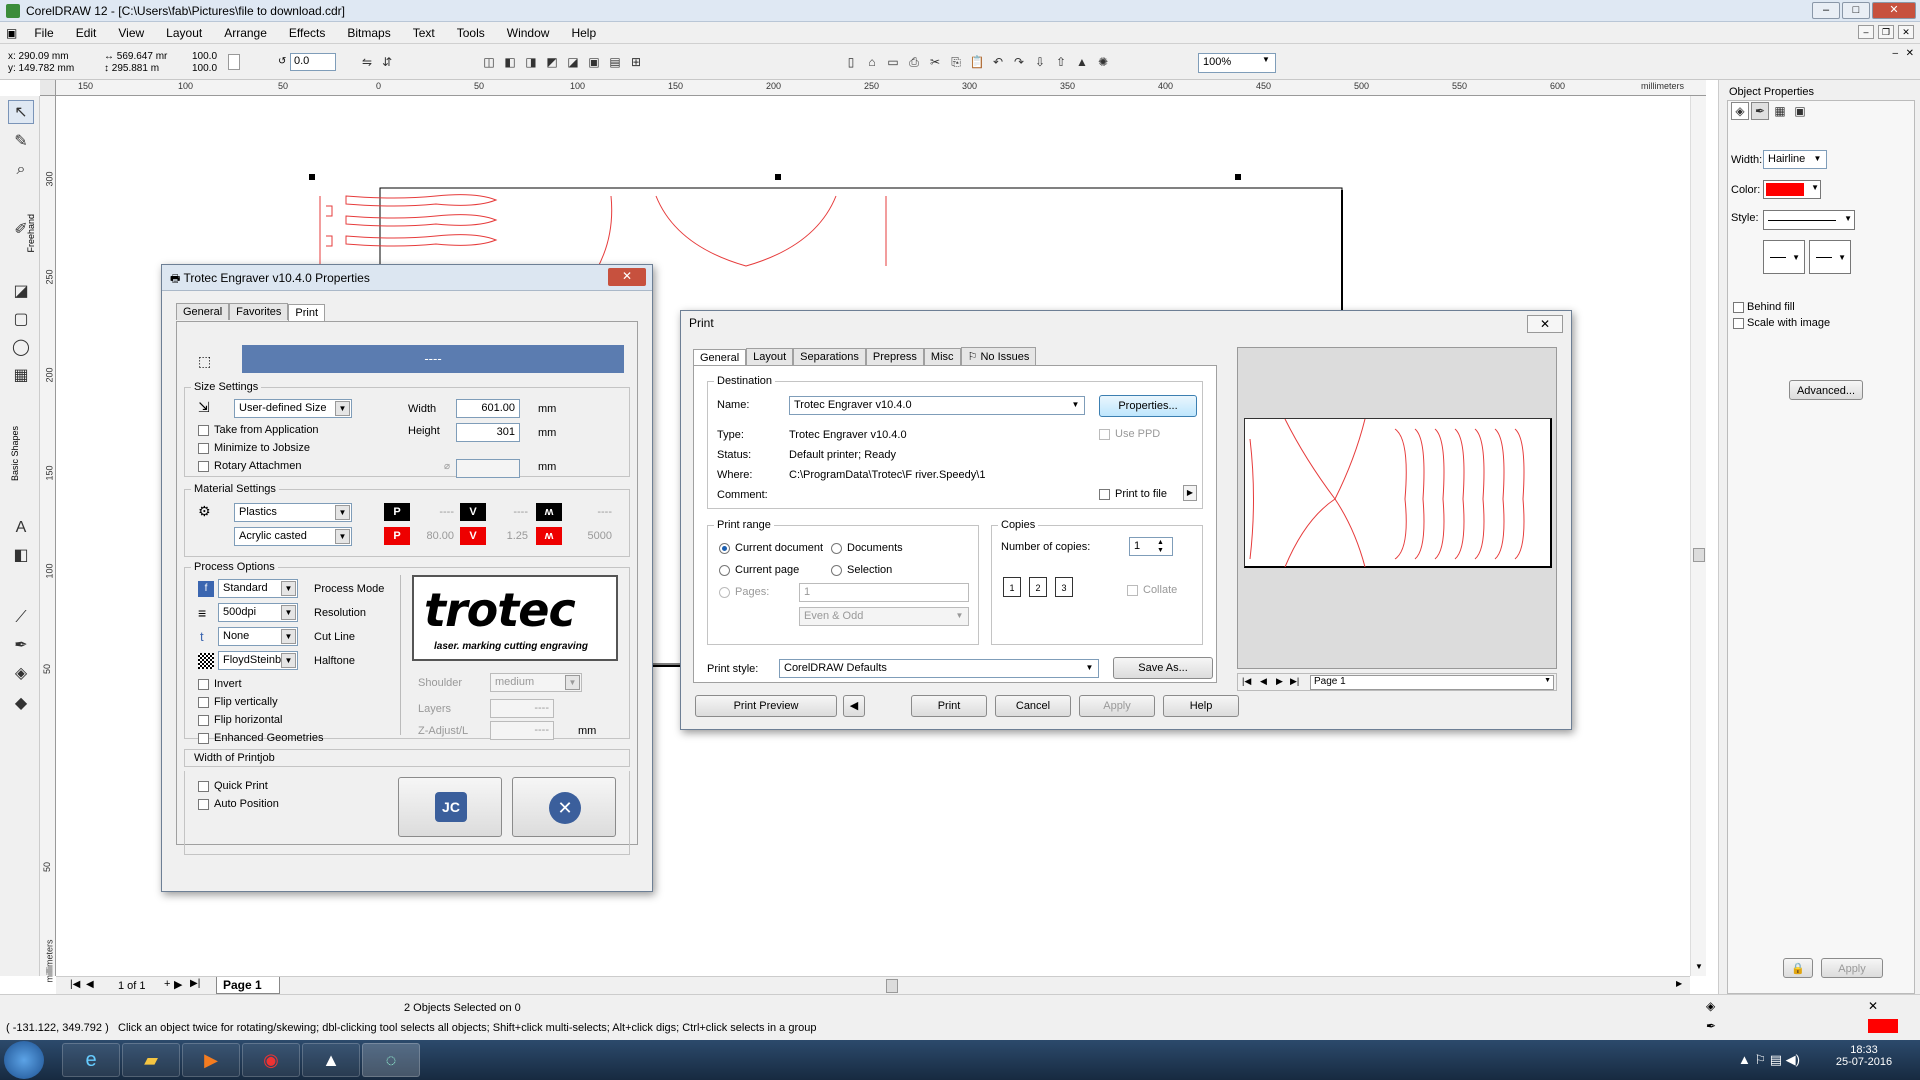  Describe the element at coordinates (293, 408) in the screenshot. I see `size-combo: User-defined Size ▼` at that location.